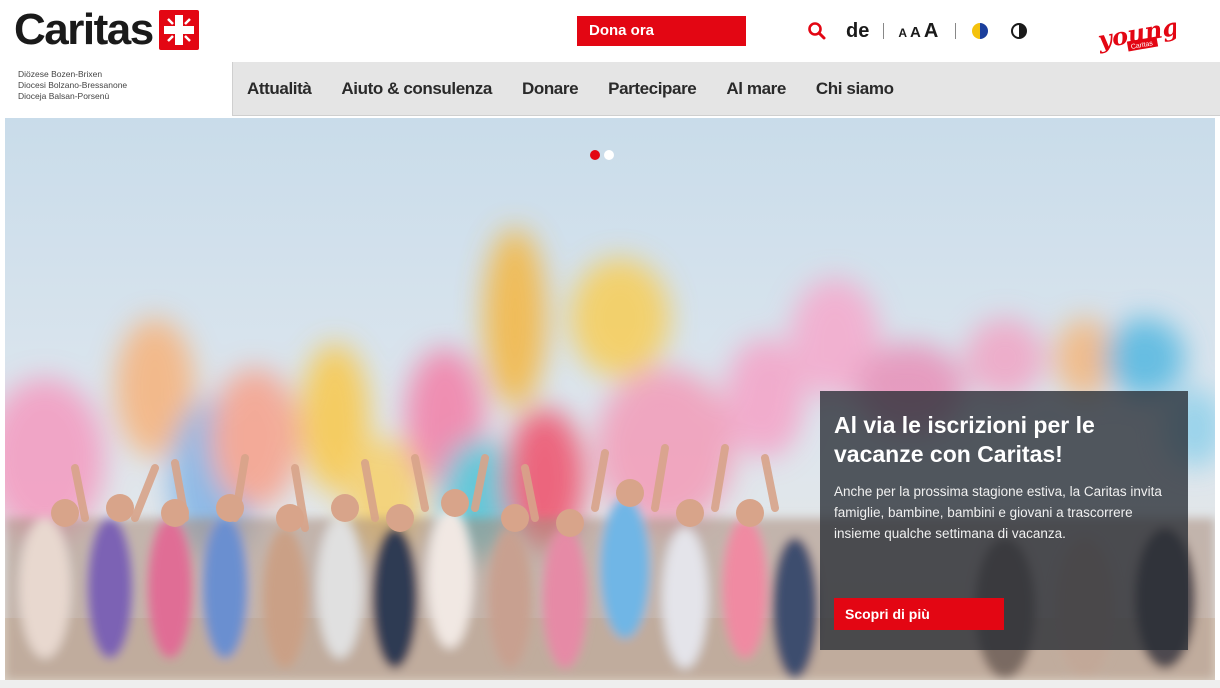 The image size is (1220, 688). What do you see at coordinates (756, 89) in the screenshot?
I see `nav-item-al-mare: Al mare` at bounding box center [756, 89].